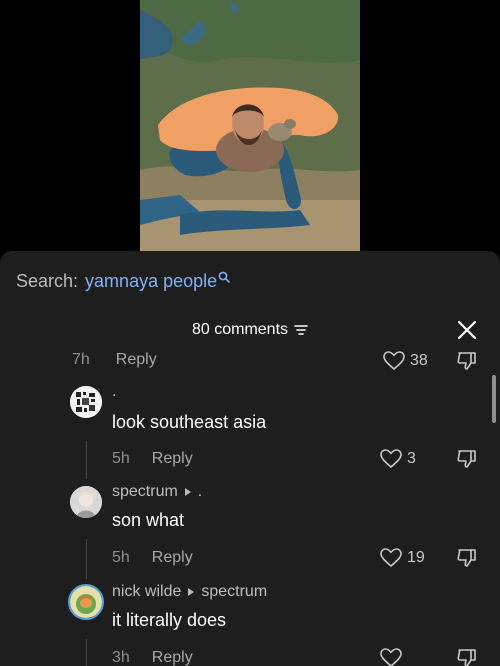 The height and width of the screenshot is (666, 500). Describe the element at coordinates (47, 281) in the screenshot. I see `search-label: Search:` at that location.